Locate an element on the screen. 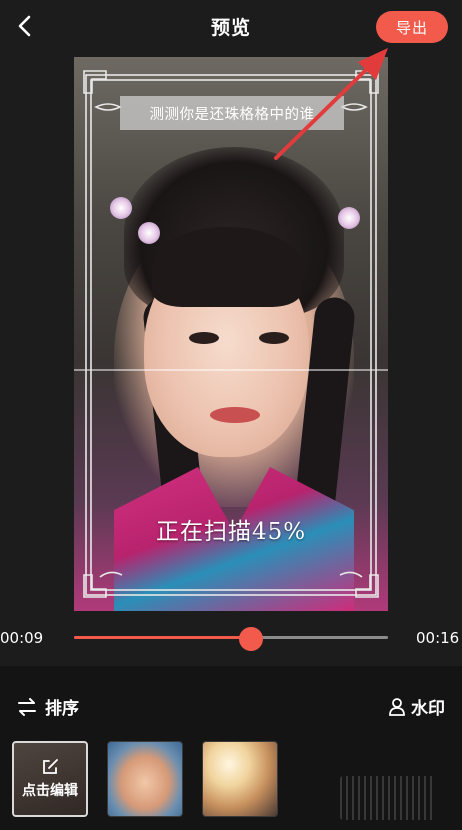  portrait-eye-right is located at coordinates (274, 338).